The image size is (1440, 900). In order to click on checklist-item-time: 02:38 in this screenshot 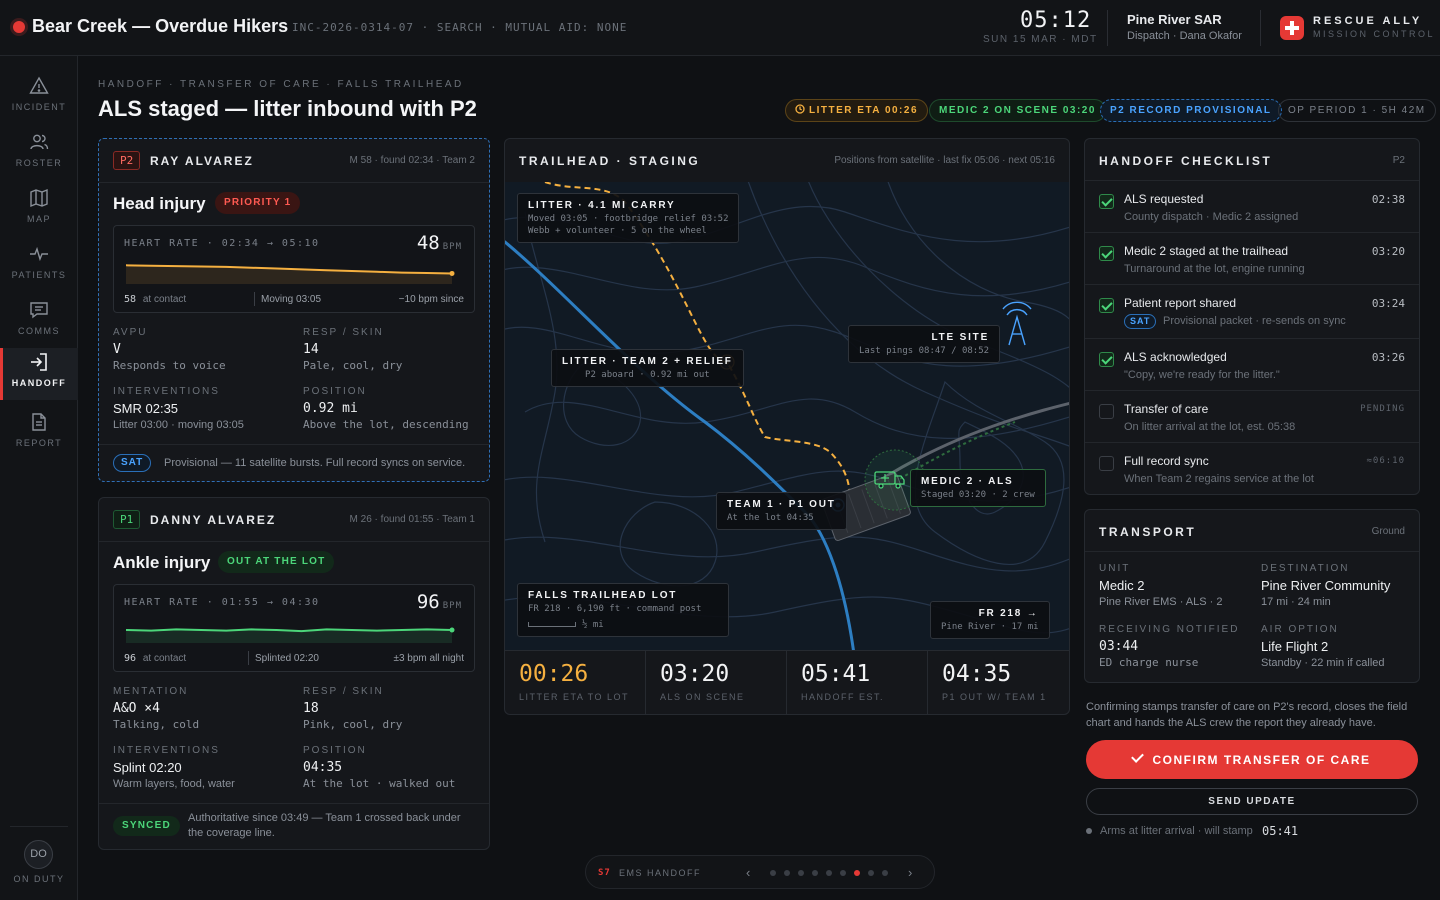, I will do `click(1388, 199)`.